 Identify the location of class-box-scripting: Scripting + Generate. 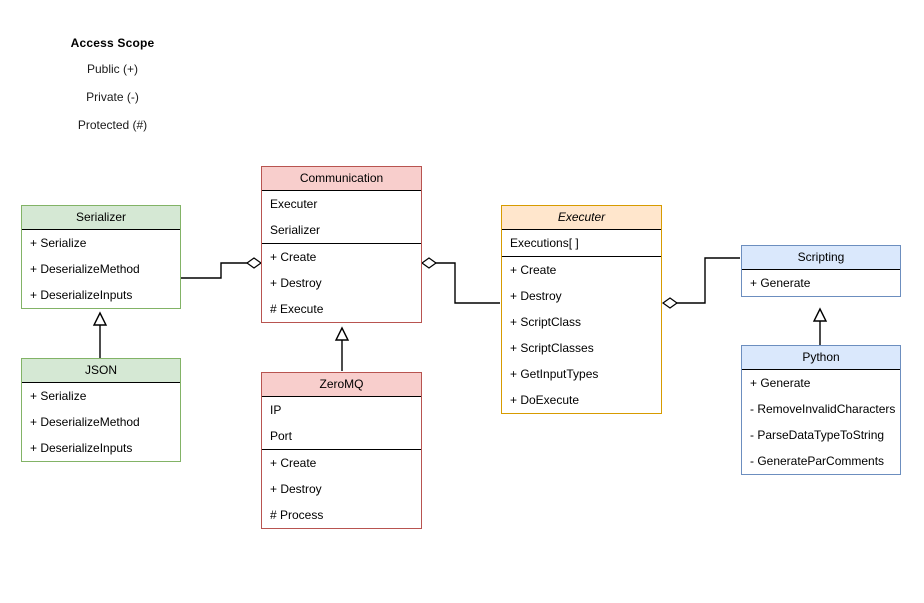
(821, 271).